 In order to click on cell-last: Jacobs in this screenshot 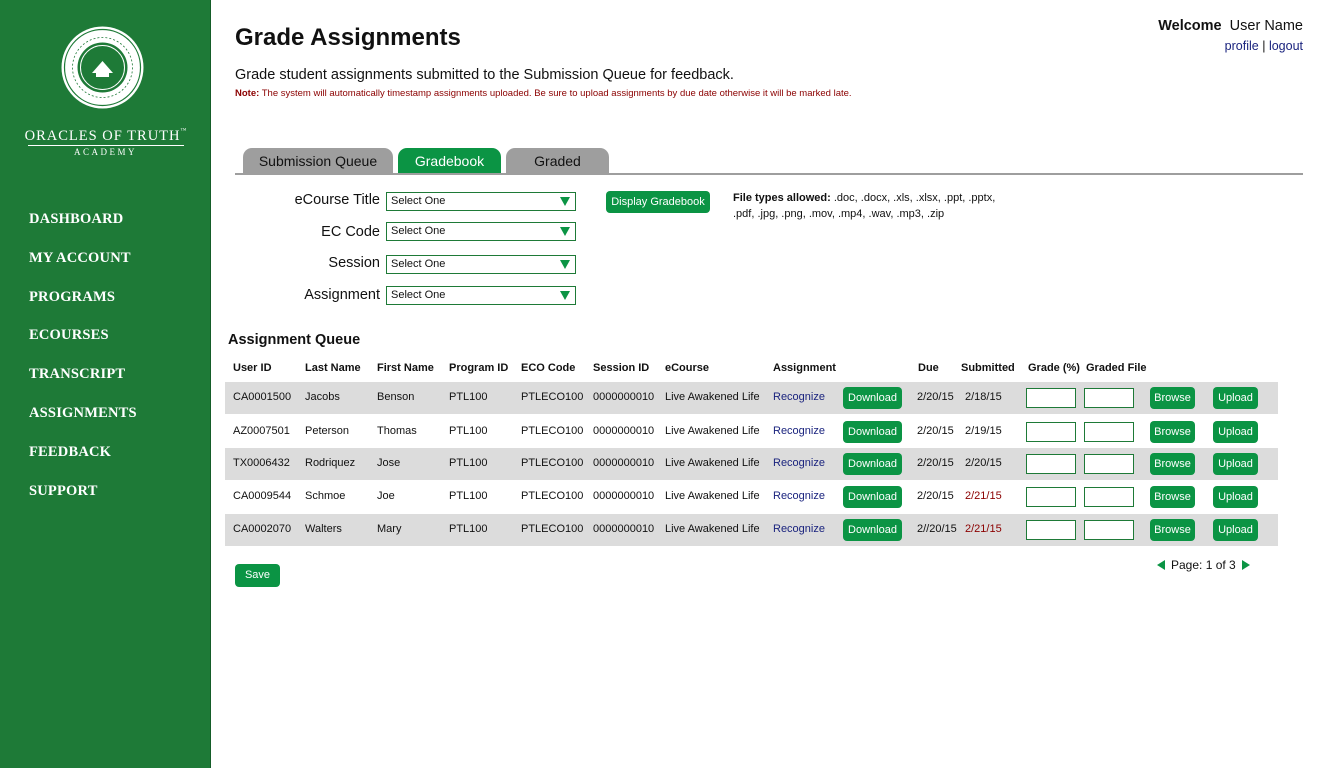, I will do `click(322, 397)`.